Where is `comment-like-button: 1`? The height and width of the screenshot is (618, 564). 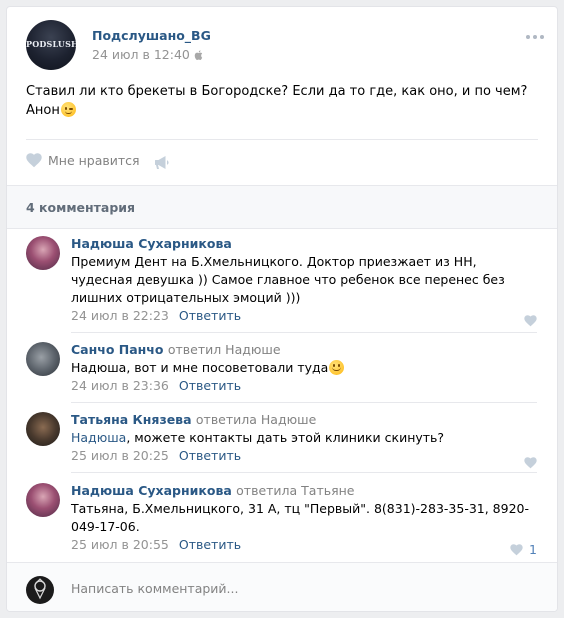
comment-like-button: 1 is located at coordinates (523, 549).